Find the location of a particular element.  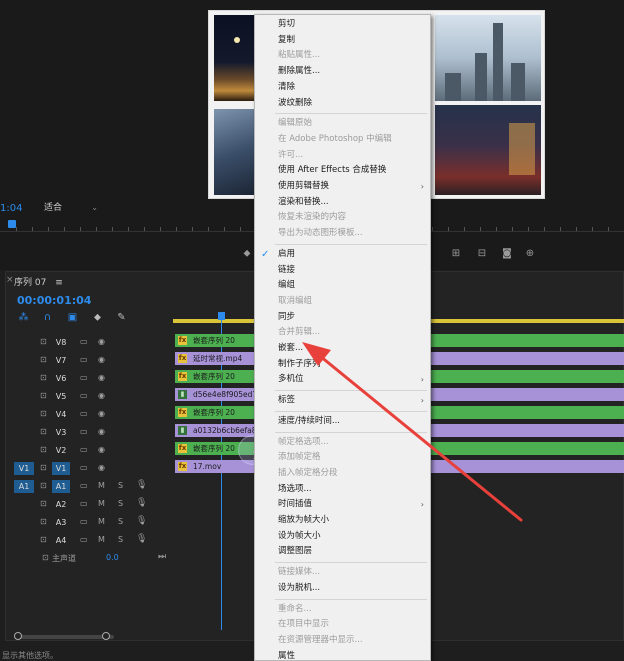

menu-item: 复制 is located at coordinates (342, 40).